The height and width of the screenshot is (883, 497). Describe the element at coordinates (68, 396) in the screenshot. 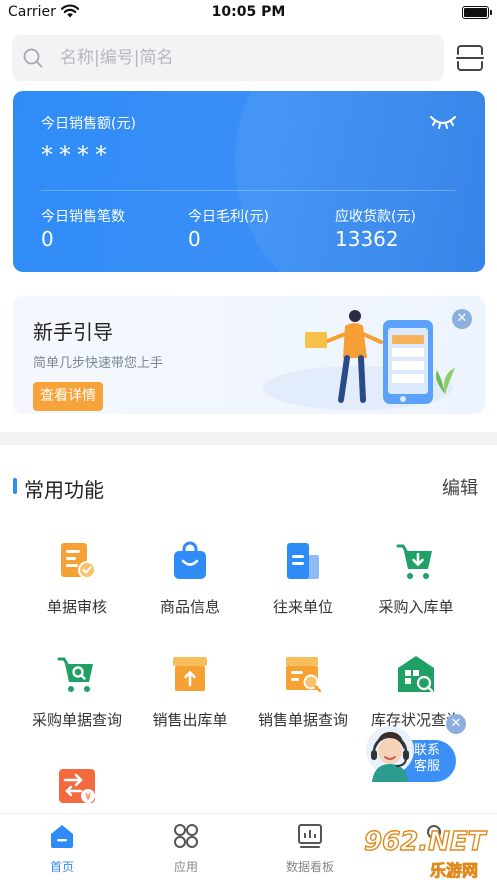

I see `view-details-button: 查看详情` at that location.